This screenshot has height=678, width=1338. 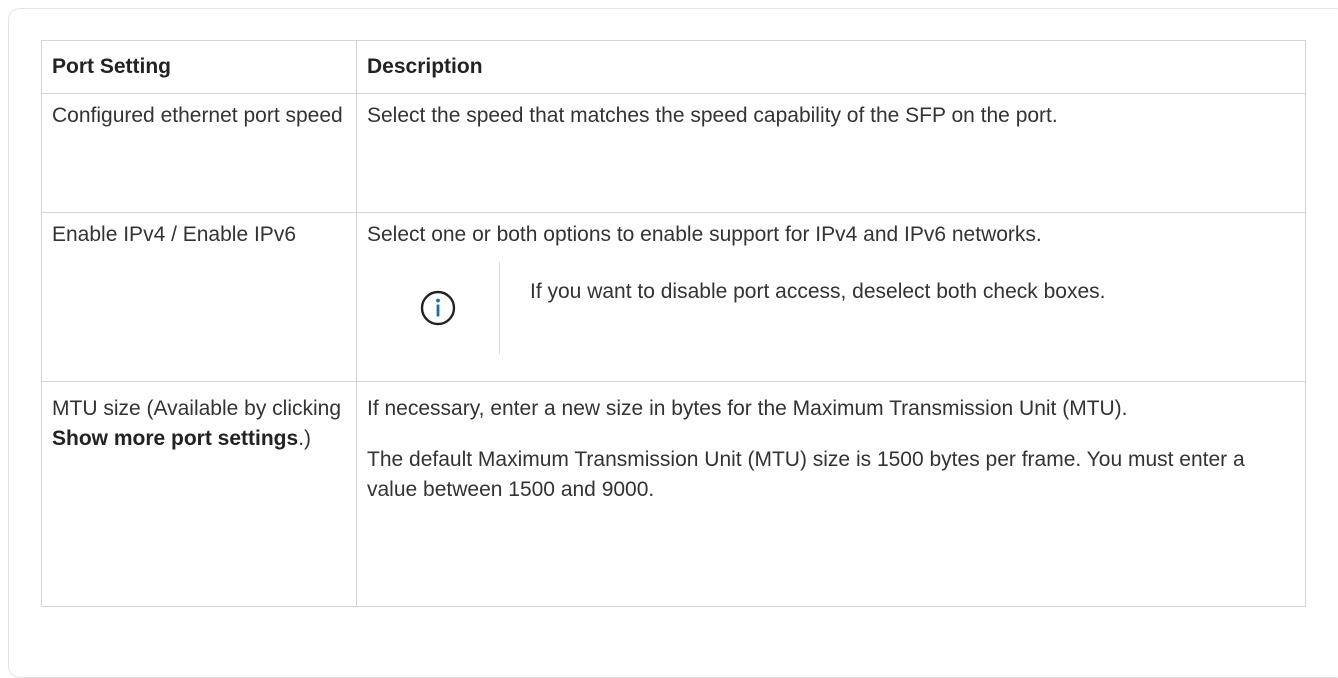 What do you see at coordinates (175, 438) in the screenshot?
I see `show-more-port-settings-label: Show more port settings` at bounding box center [175, 438].